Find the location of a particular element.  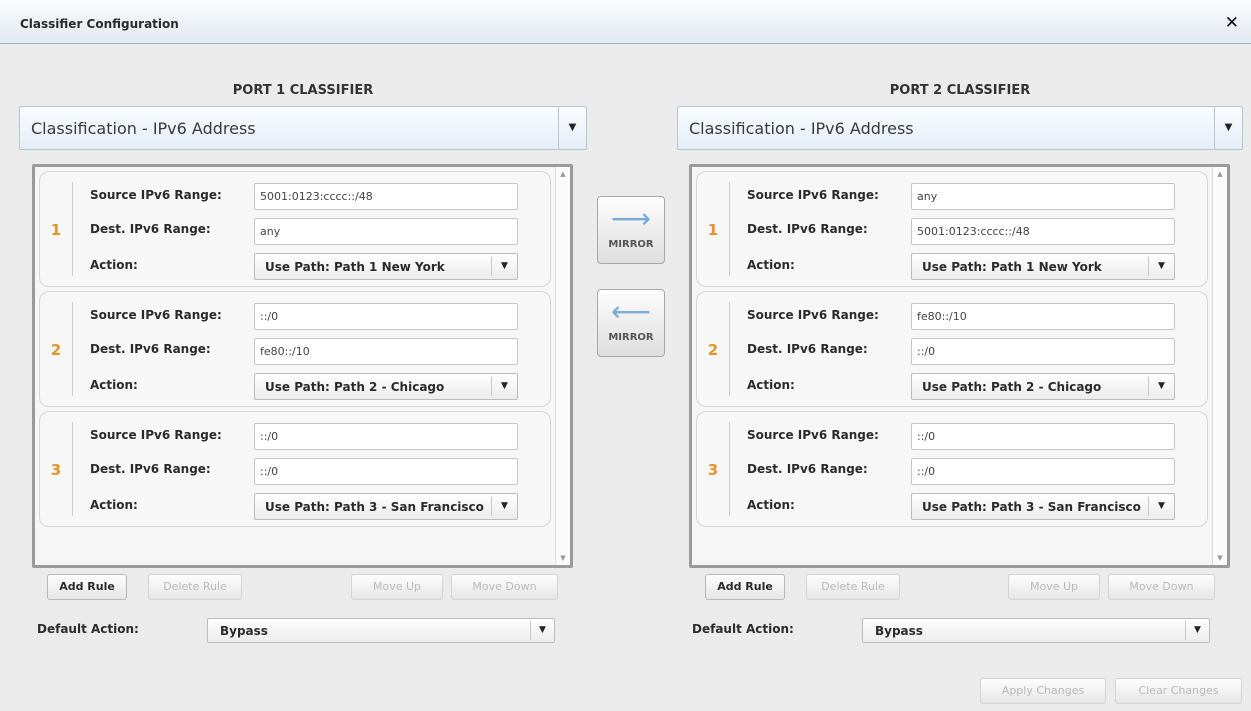

clear-changes-button: Clear Changes is located at coordinates (1178, 691).